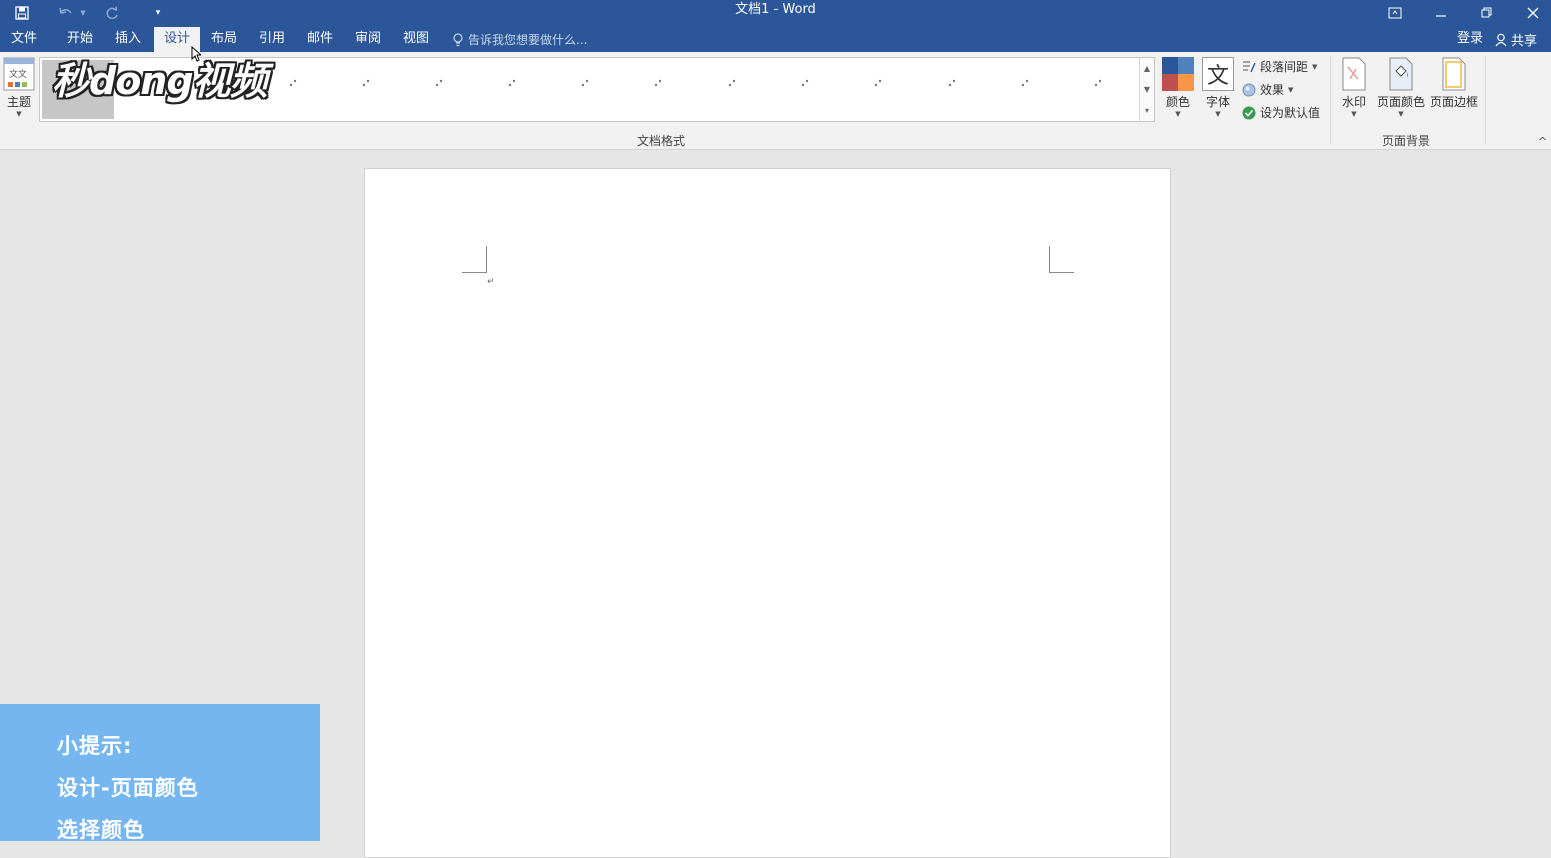  Describe the element at coordinates (272, 39) in the screenshot. I see `tab-references: 引用` at that location.